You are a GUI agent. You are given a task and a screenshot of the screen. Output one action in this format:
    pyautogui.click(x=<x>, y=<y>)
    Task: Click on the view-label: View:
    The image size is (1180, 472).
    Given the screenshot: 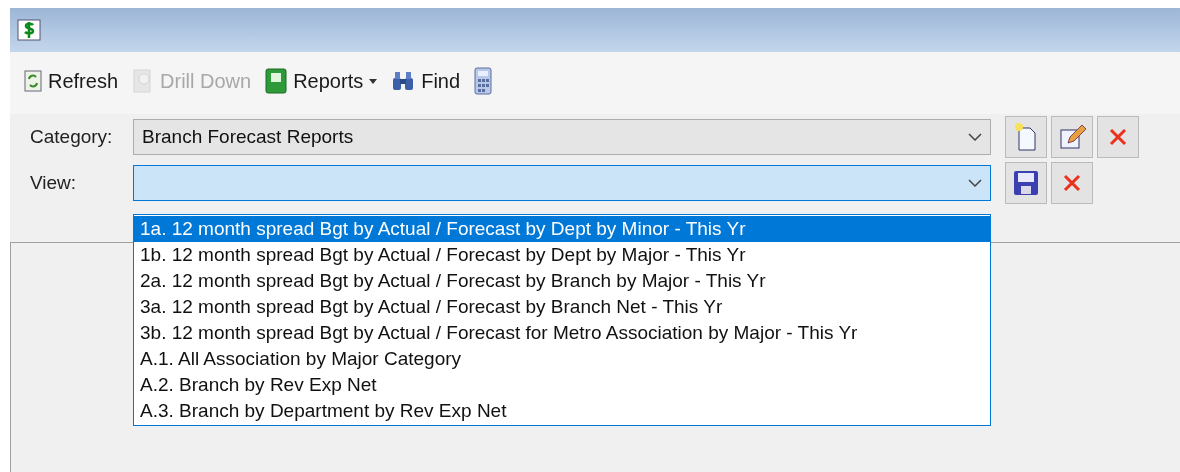 What is the action you would take?
    pyautogui.click(x=54, y=182)
    